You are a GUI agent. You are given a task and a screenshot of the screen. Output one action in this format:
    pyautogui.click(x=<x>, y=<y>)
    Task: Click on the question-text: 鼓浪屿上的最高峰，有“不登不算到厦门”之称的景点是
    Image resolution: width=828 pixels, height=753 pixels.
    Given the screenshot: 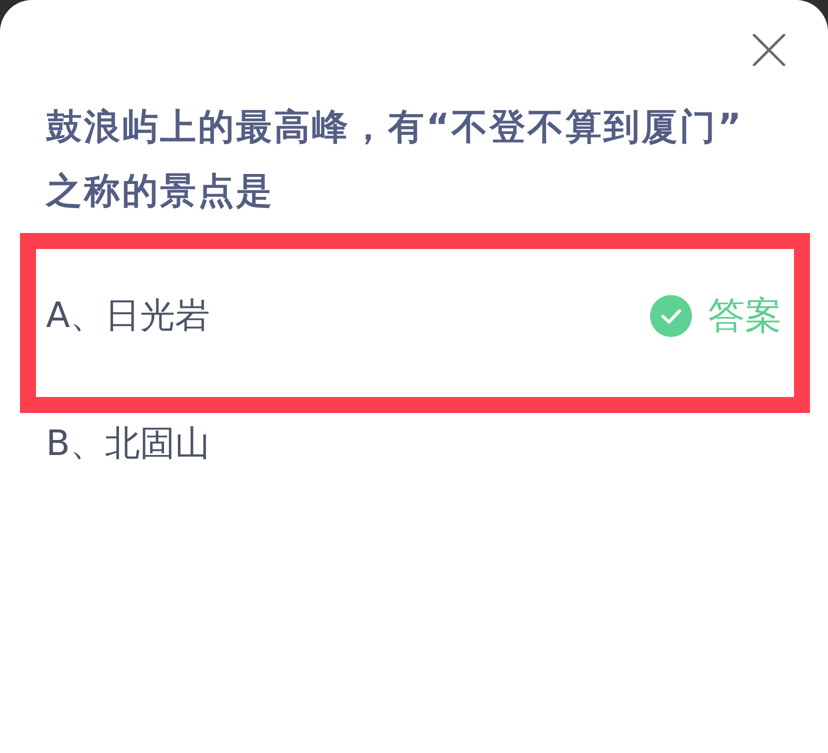 What is the action you would take?
    pyautogui.click(x=395, y=160)
    